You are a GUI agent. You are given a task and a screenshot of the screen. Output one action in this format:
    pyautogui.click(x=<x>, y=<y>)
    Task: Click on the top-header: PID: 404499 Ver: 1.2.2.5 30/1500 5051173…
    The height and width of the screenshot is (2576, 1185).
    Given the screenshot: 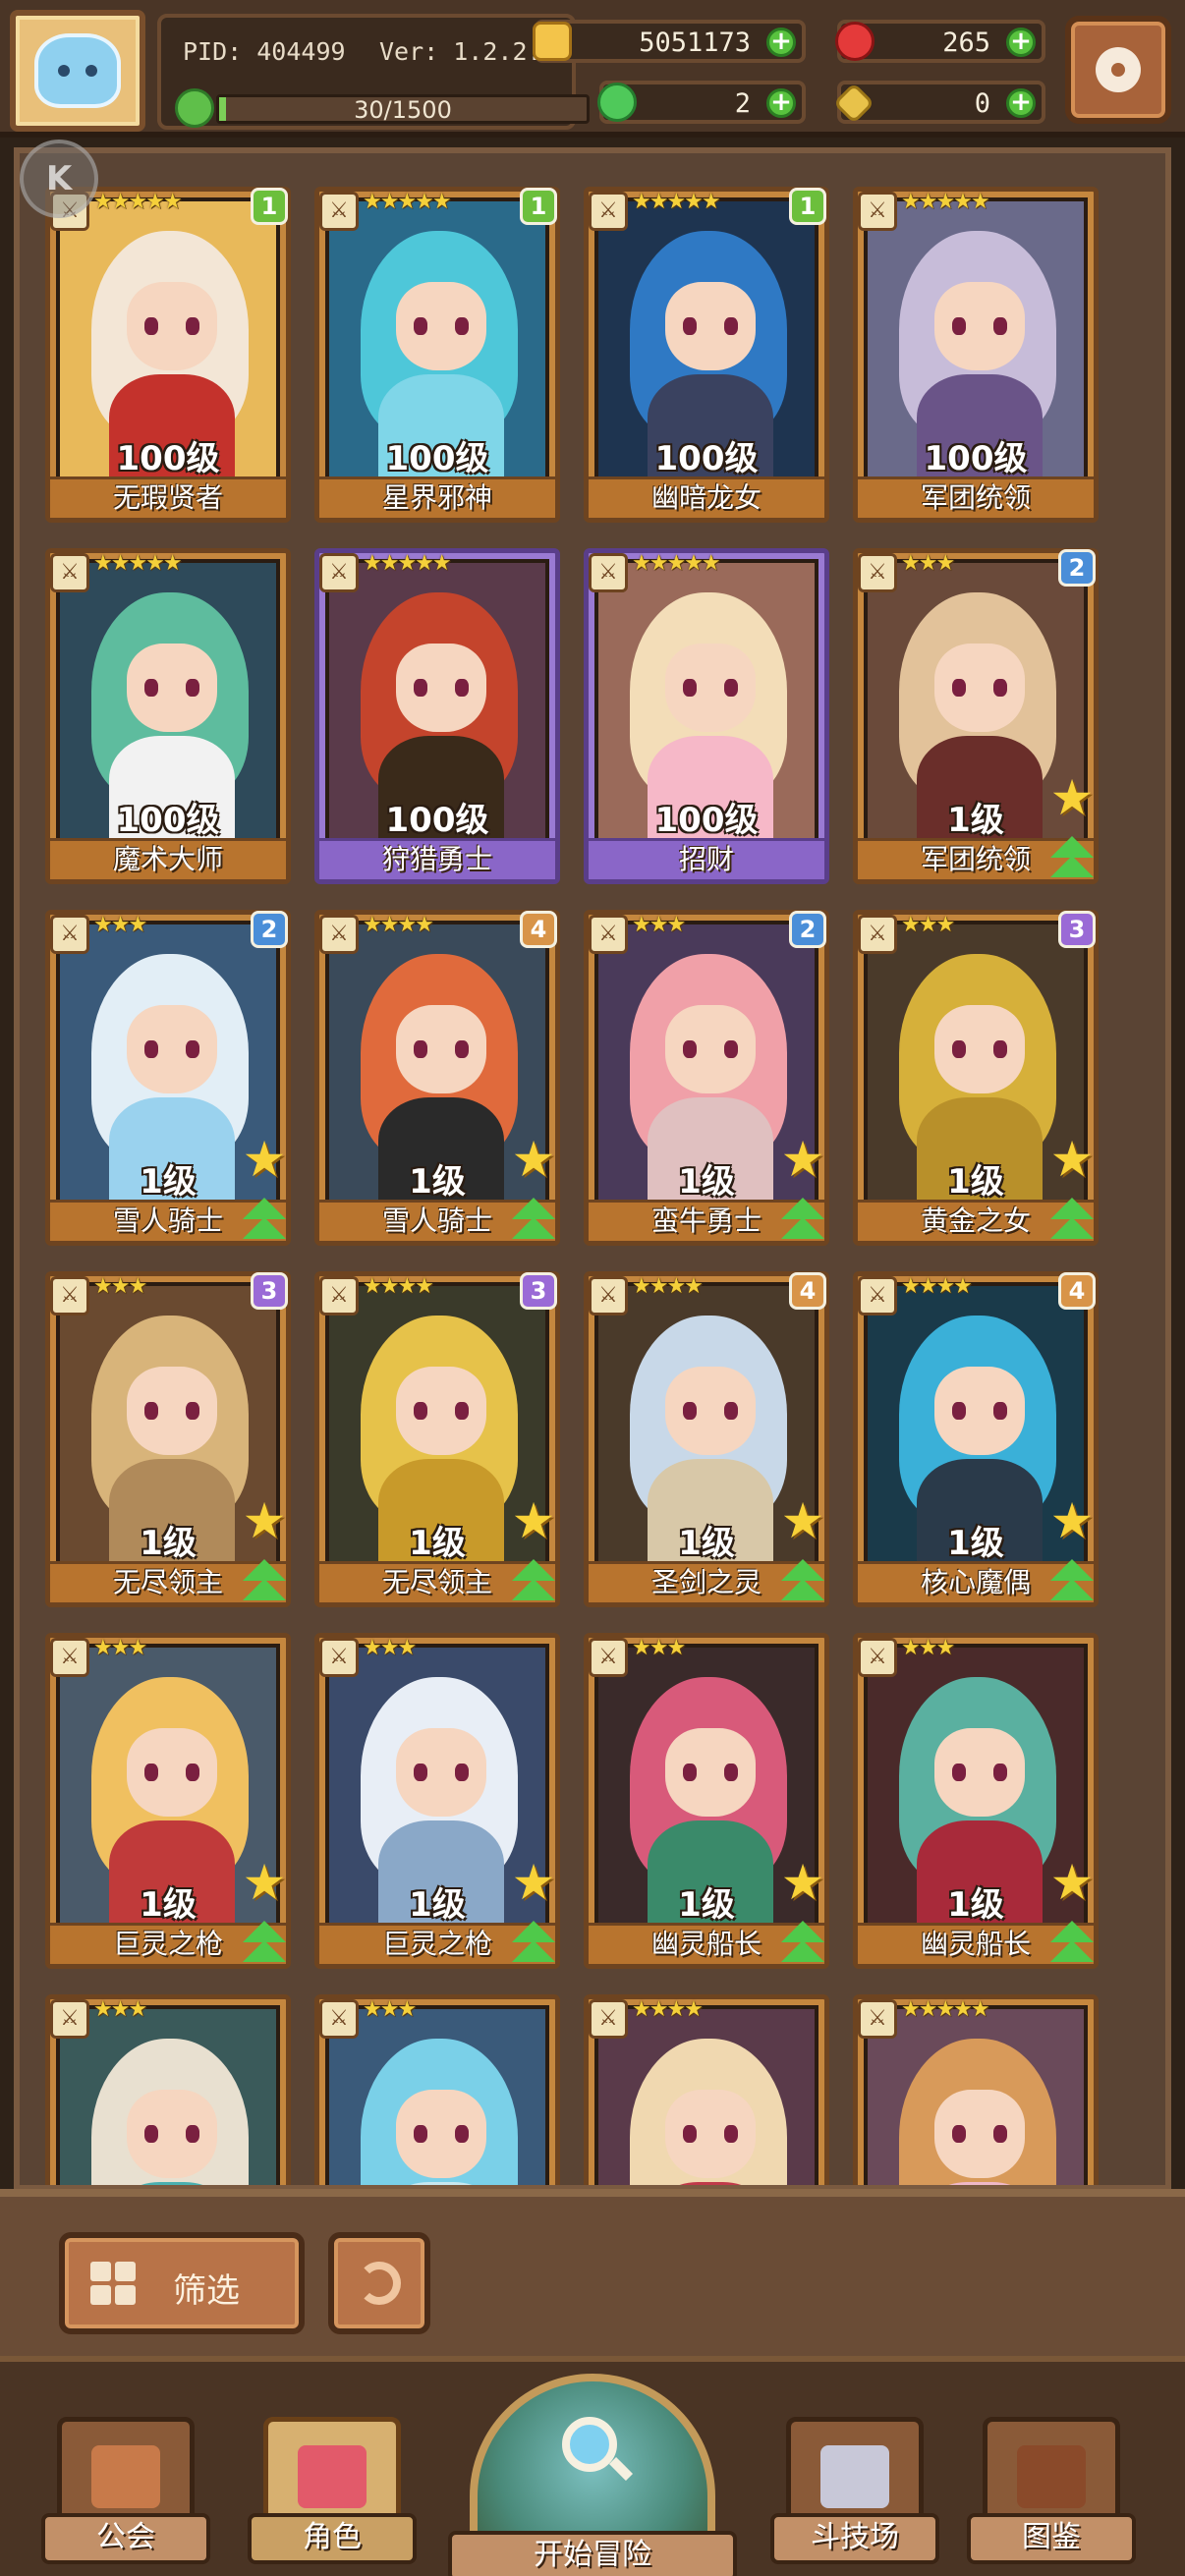 What is the action you would take?
    pyautogui.click(x=592, y=69)
    